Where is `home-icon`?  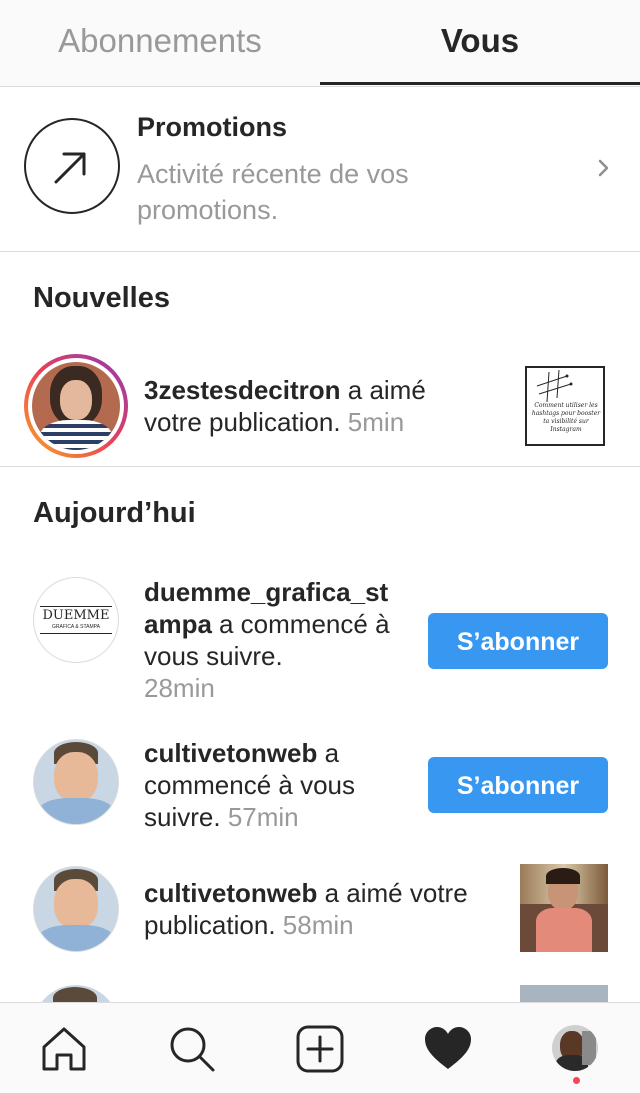 home-icon is located at coordinates (64, 1049).